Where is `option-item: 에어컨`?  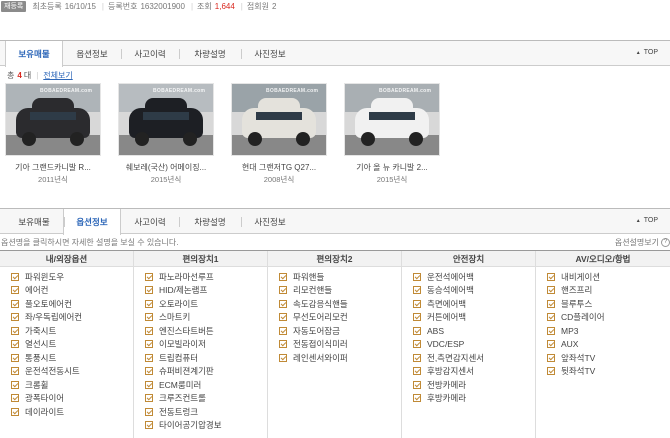
option-item: 에어컨 is located at coordinates (72, 291).